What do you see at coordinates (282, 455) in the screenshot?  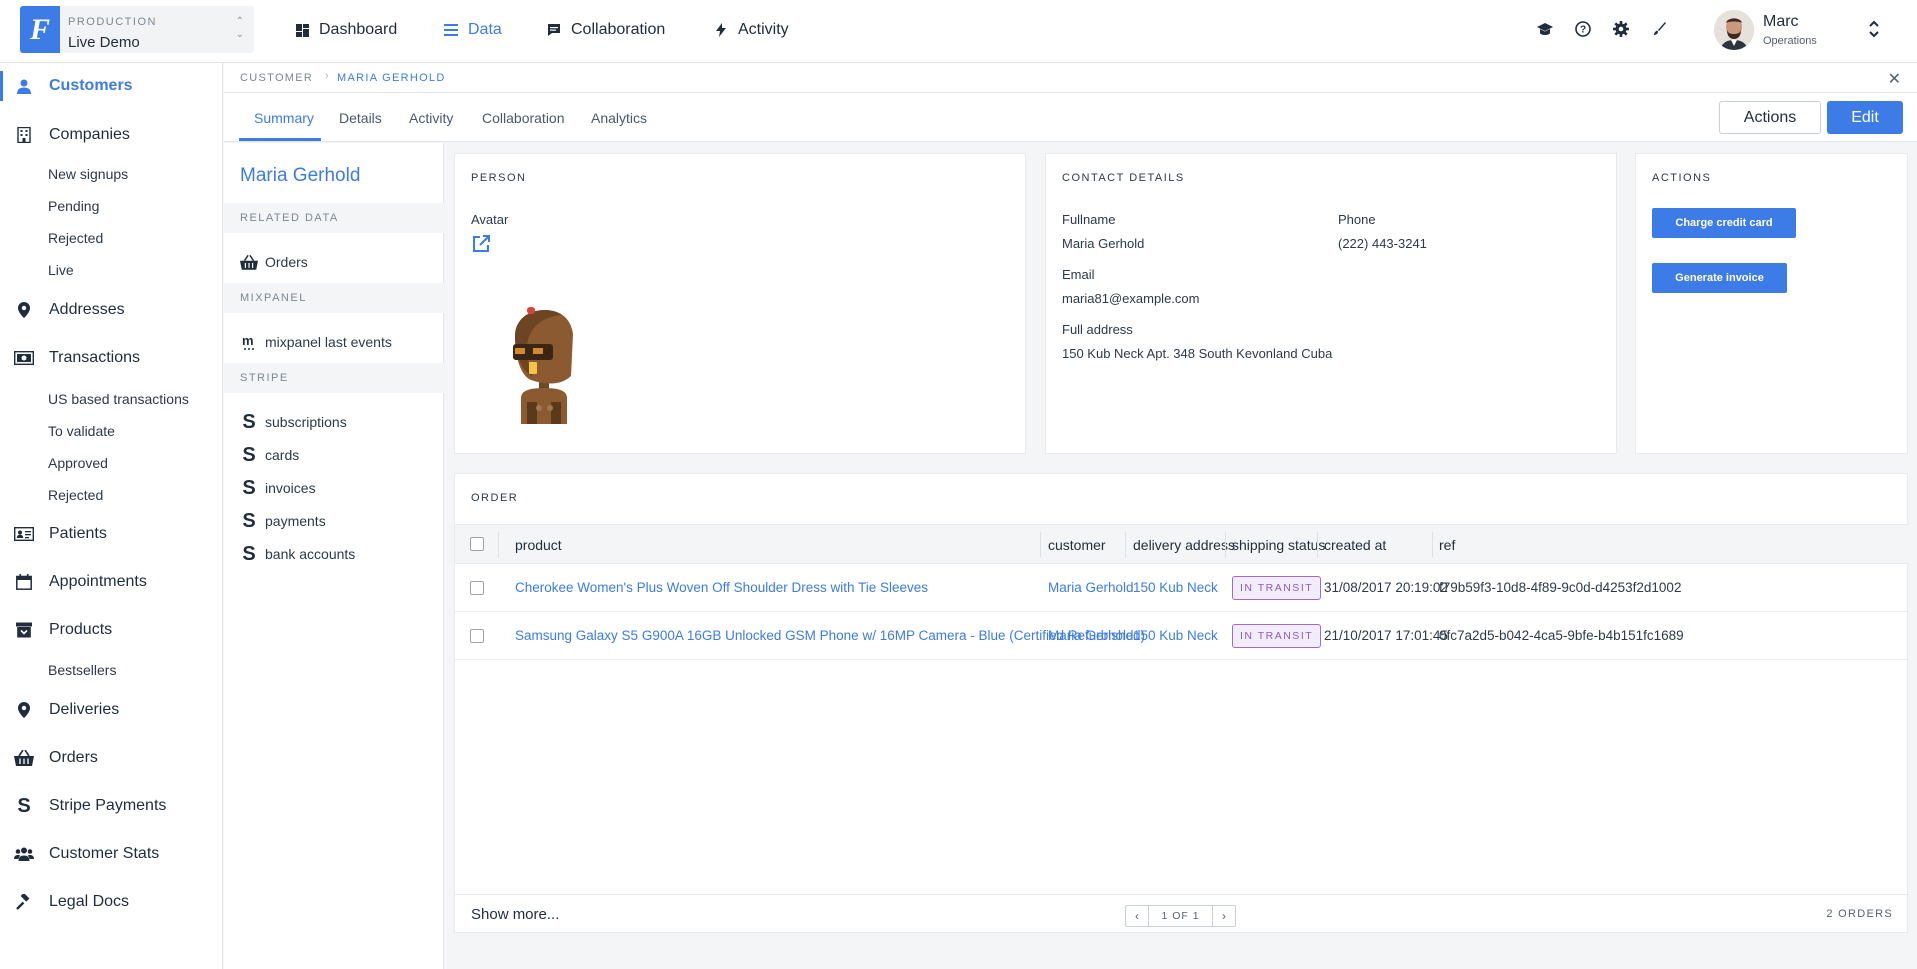 I see `related-item-label: cards` at bounding box center [282, 455].